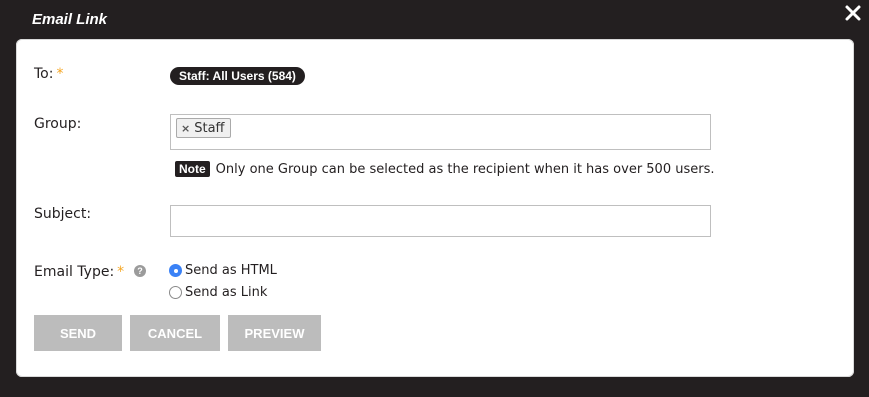 Image resolution: width=869 pixels, height=397 pixels. What do you see at coordinates (226, 292) in the screenshot?
I see `radio-label: Send as Link` at bounding box center [226, 292].